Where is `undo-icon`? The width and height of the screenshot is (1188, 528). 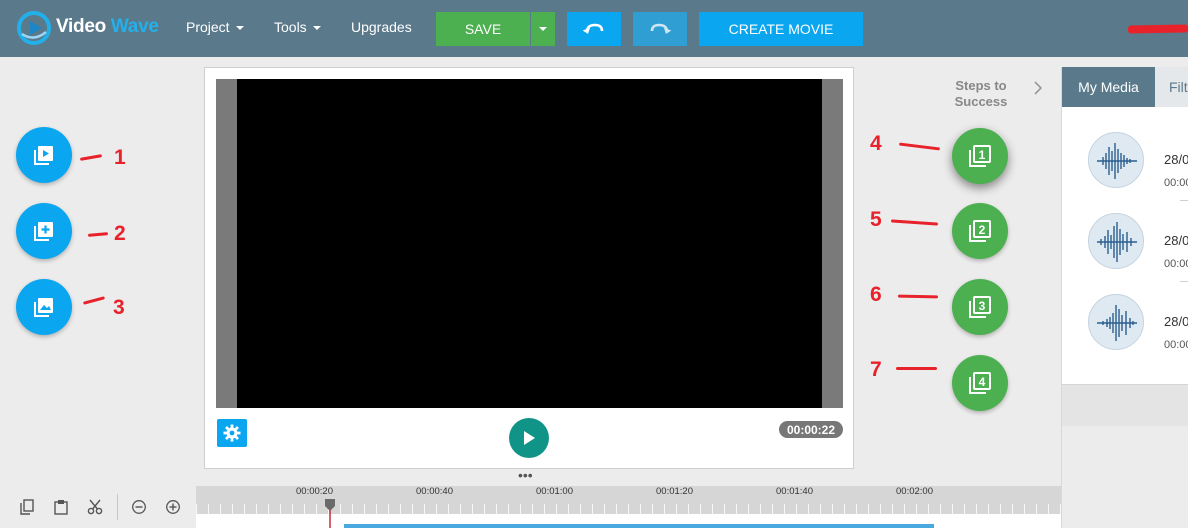 undo-icon is located at coordinates (593, 28).